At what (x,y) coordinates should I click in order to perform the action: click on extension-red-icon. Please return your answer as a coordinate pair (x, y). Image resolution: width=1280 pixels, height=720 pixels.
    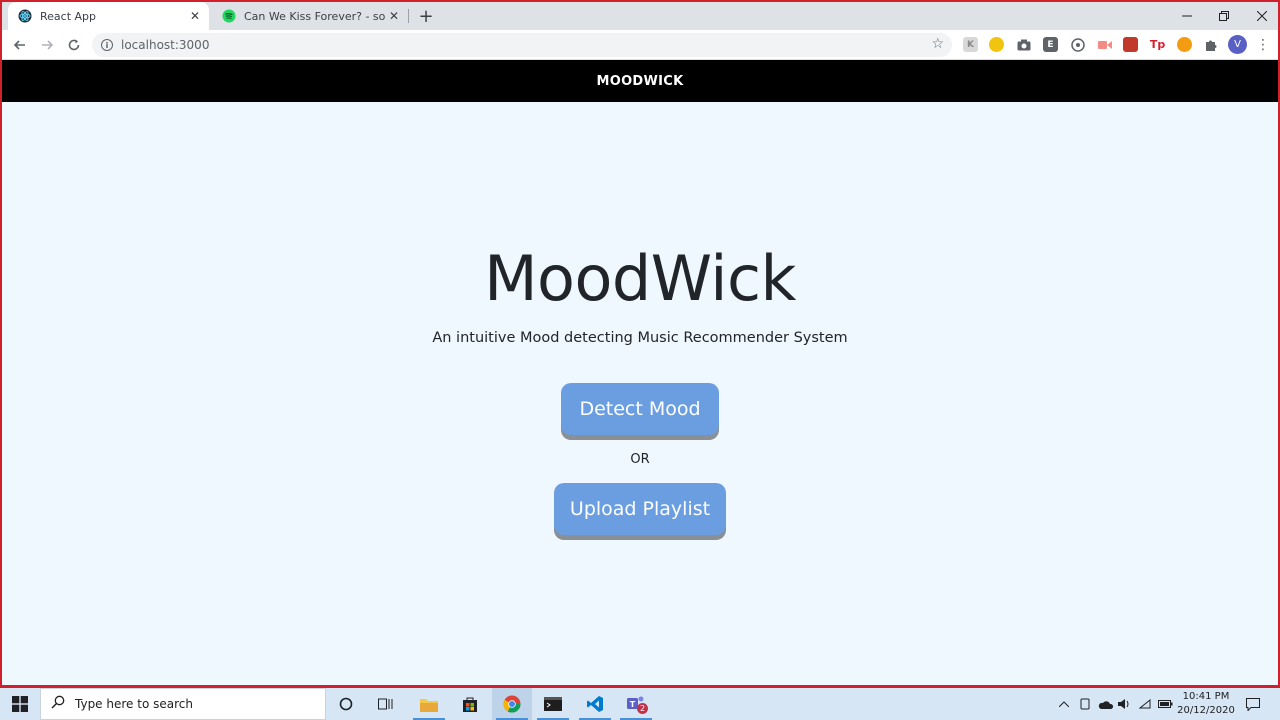
    Looking at the image, I should click on (1130, 44).